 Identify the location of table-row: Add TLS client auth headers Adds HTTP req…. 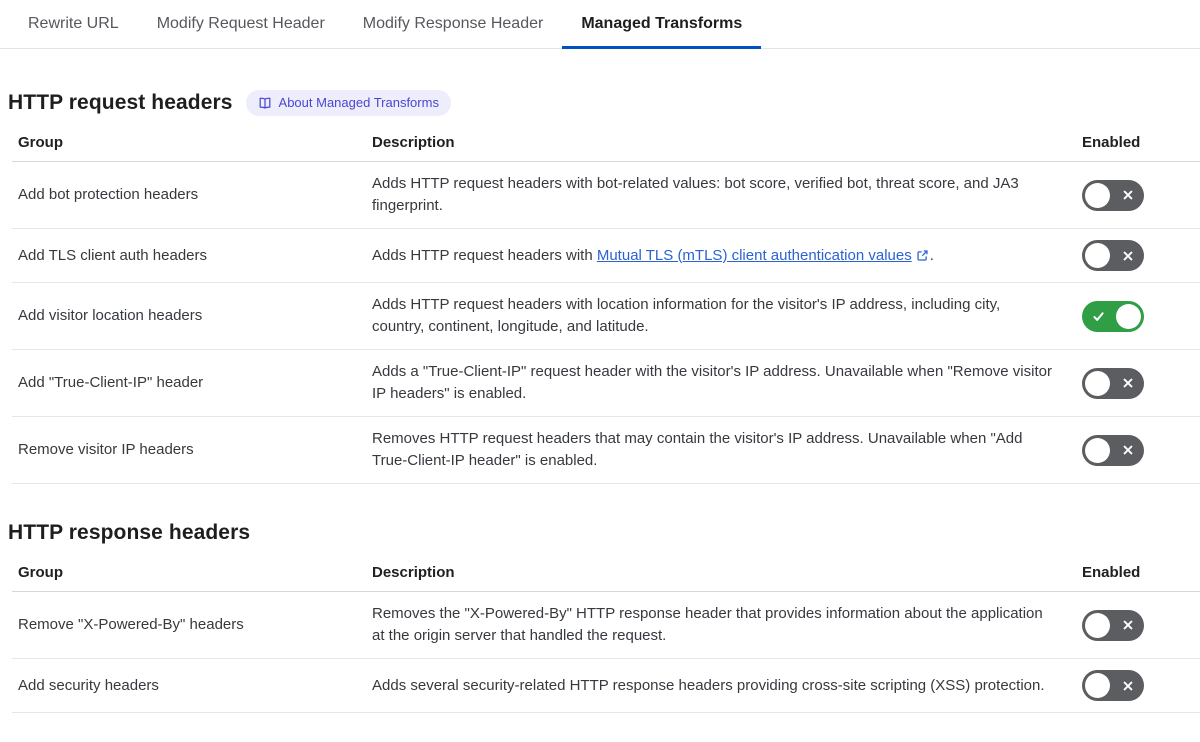
(606, 256).